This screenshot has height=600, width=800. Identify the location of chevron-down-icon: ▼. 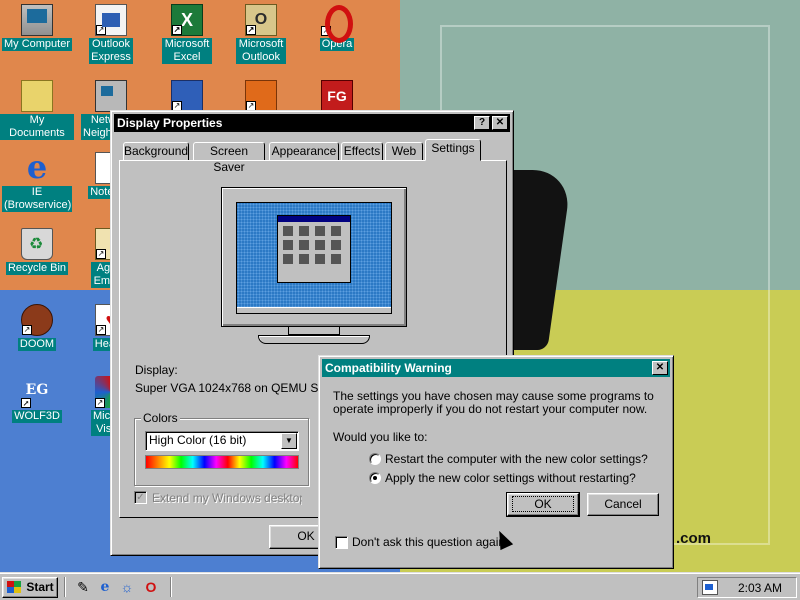
(289, 441).